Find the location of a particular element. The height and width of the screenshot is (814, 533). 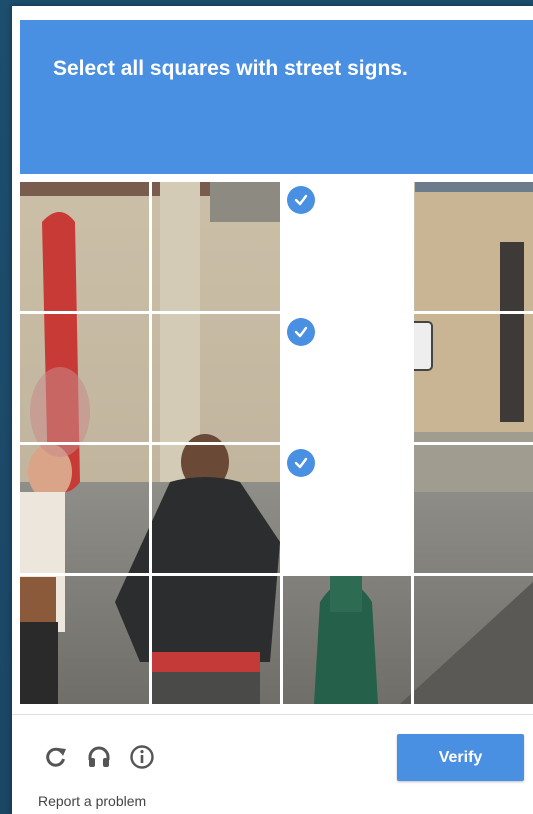

headphones-icon is located at coordinates (99, 756).